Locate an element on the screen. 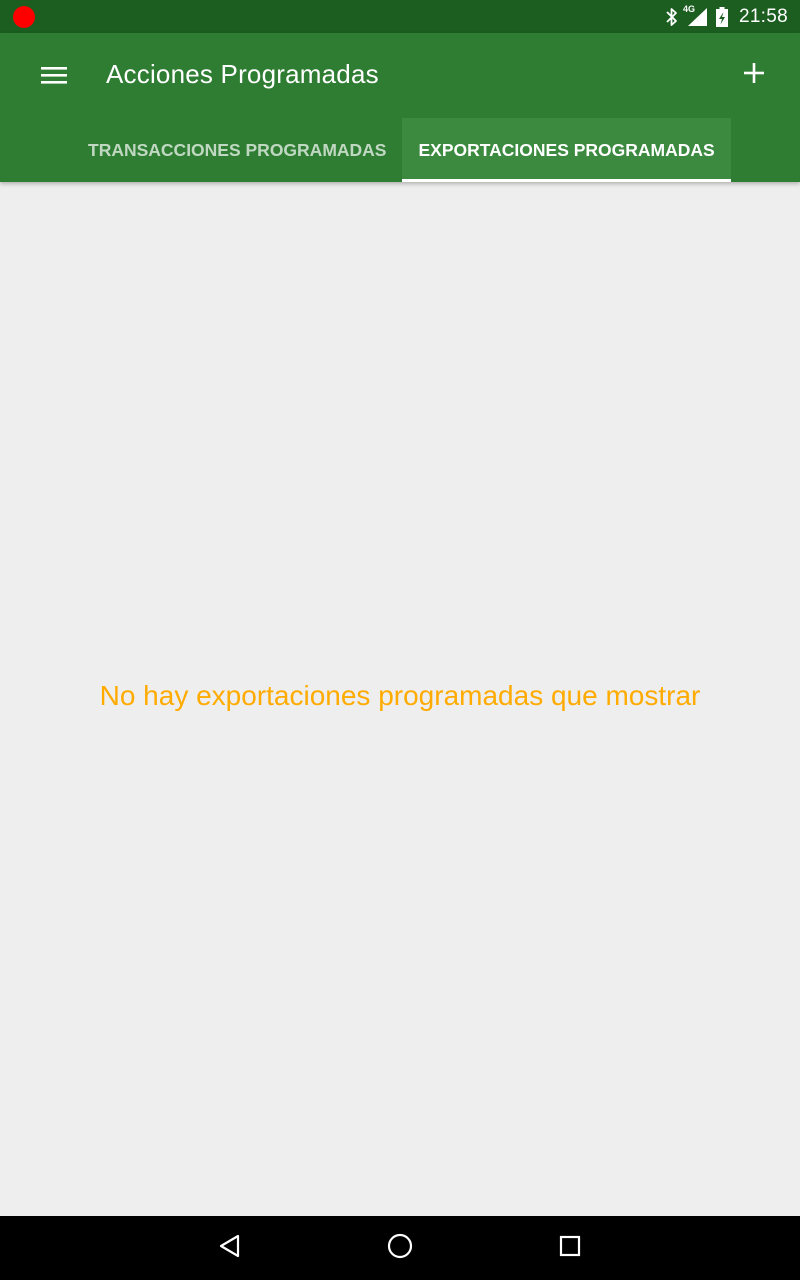  page-title: Acciones Programadas is located at coordinates (242, 74).